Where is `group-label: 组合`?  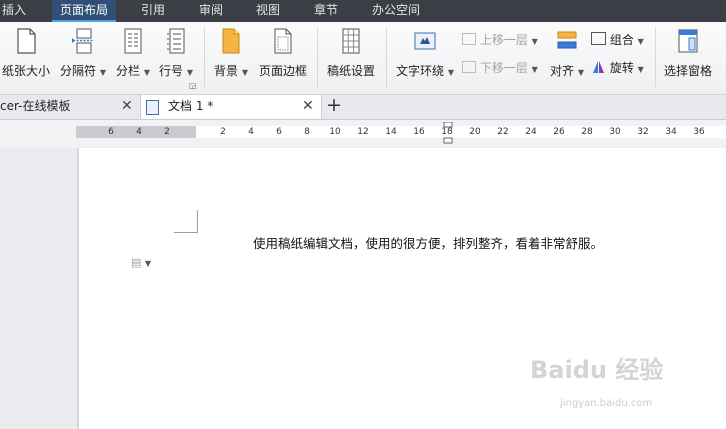
group-label: 组合 is located at coordinates (621, 40).